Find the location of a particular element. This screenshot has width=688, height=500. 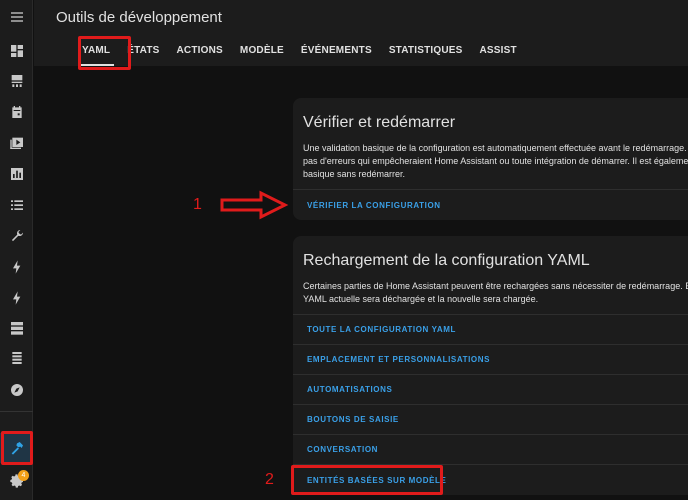

compass-icon is located at coordinates (16, 390).